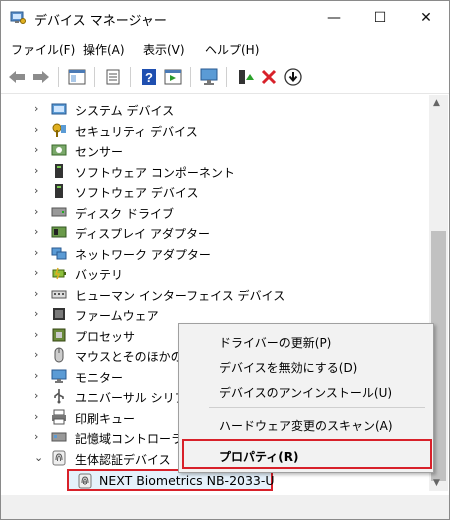 The height and width of the screenshot is (520, 450). Describe the element at coordinates (99, 377) in the screenshot. I see `tree-node-label: モニター` at that location.